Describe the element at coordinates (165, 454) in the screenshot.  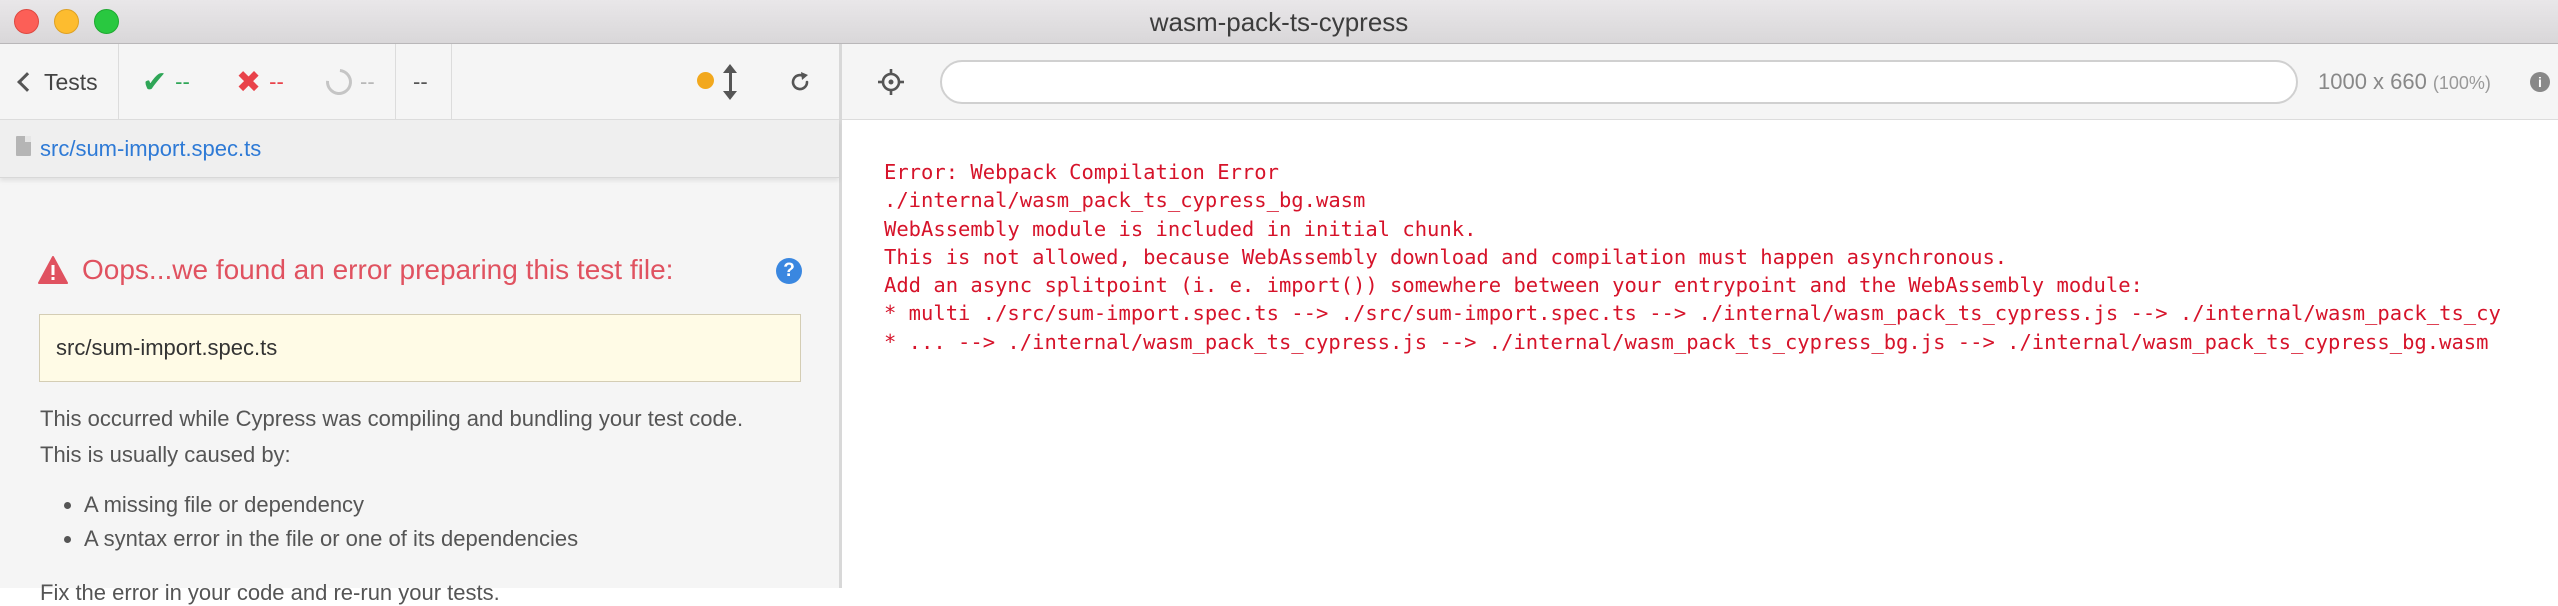
I see `error-cause-intro: This is usually caused by:` at that location.